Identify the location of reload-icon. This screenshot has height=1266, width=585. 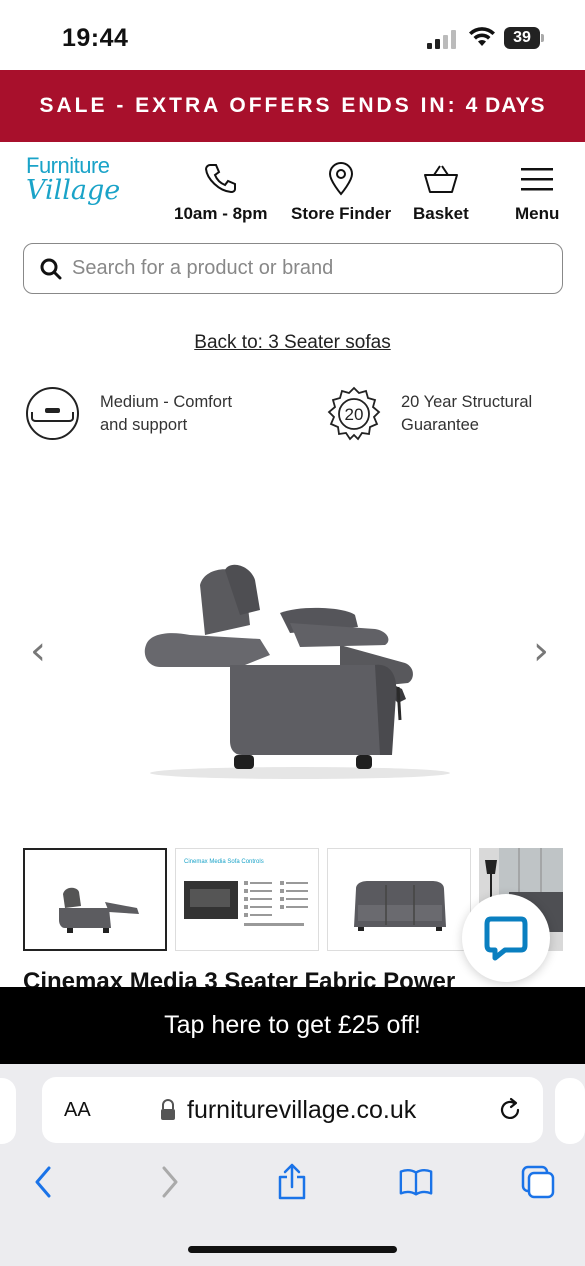
(510, 1110).